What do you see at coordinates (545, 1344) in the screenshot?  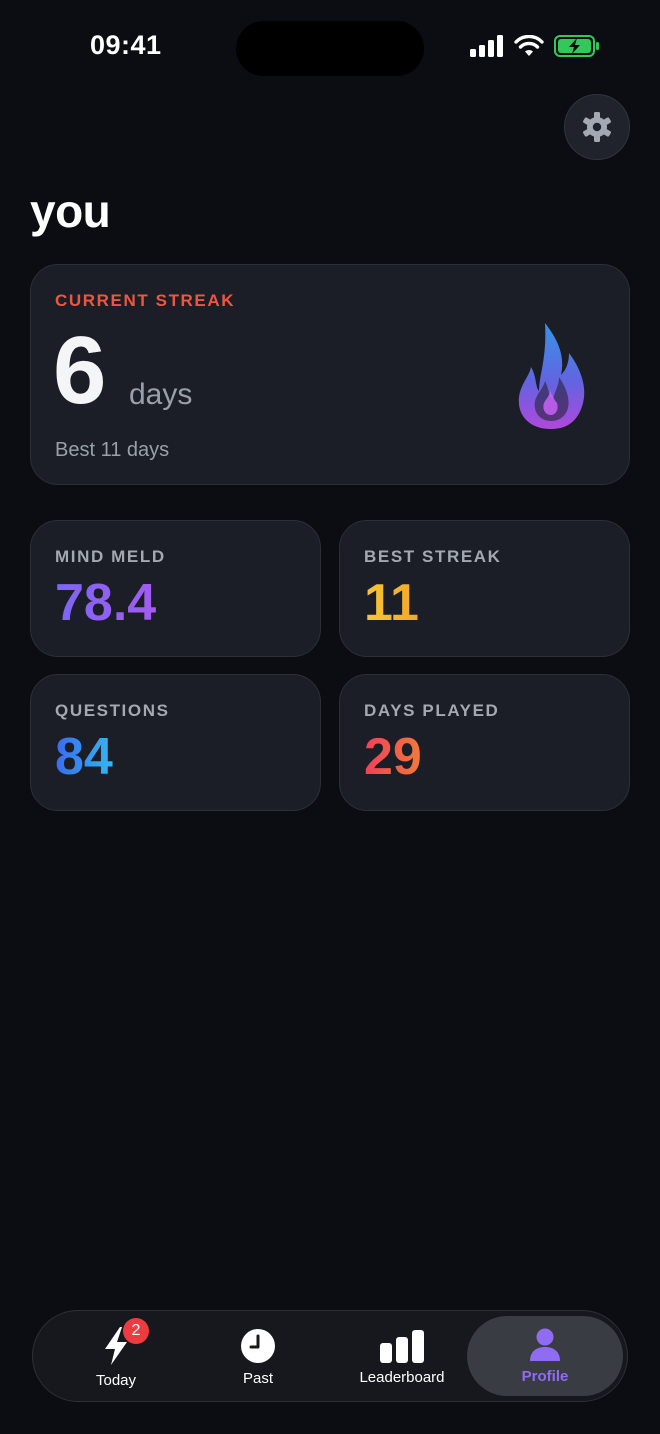 I see `person-icon` at bounding box center [545, 1344].